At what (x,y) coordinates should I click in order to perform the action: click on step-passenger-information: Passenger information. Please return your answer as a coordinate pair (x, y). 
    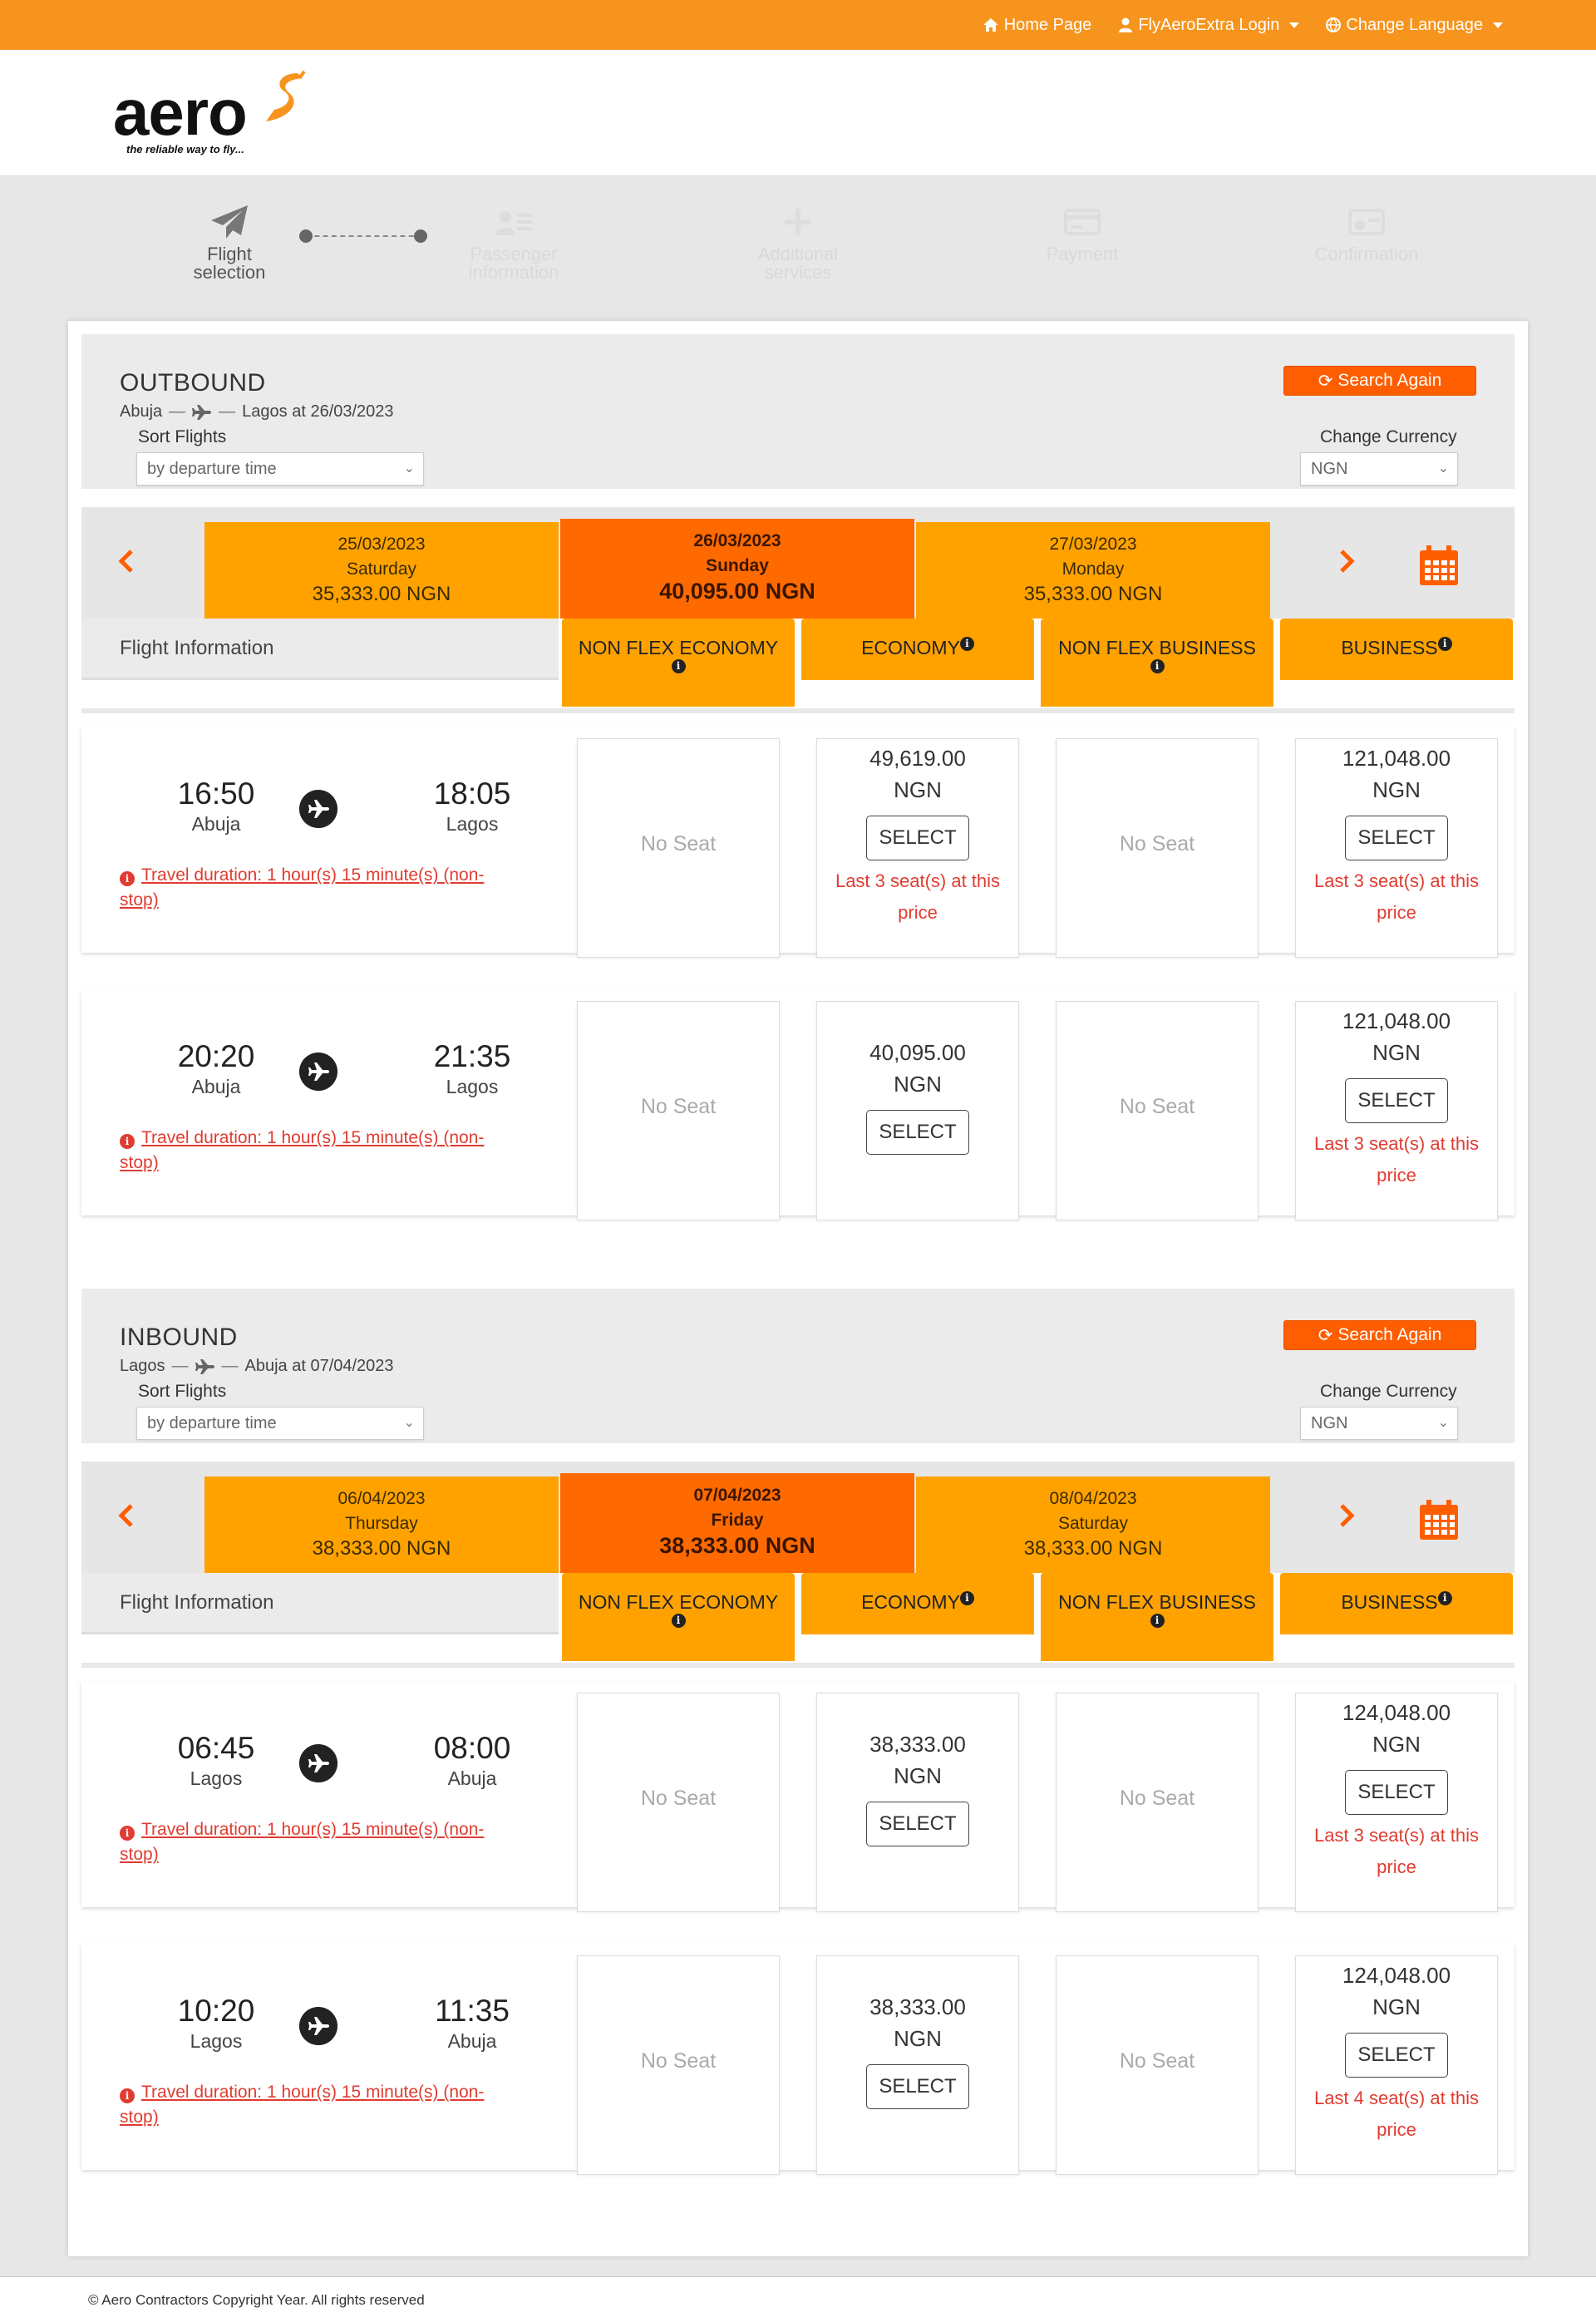
    Looking at the image, I should click on (514, 243).